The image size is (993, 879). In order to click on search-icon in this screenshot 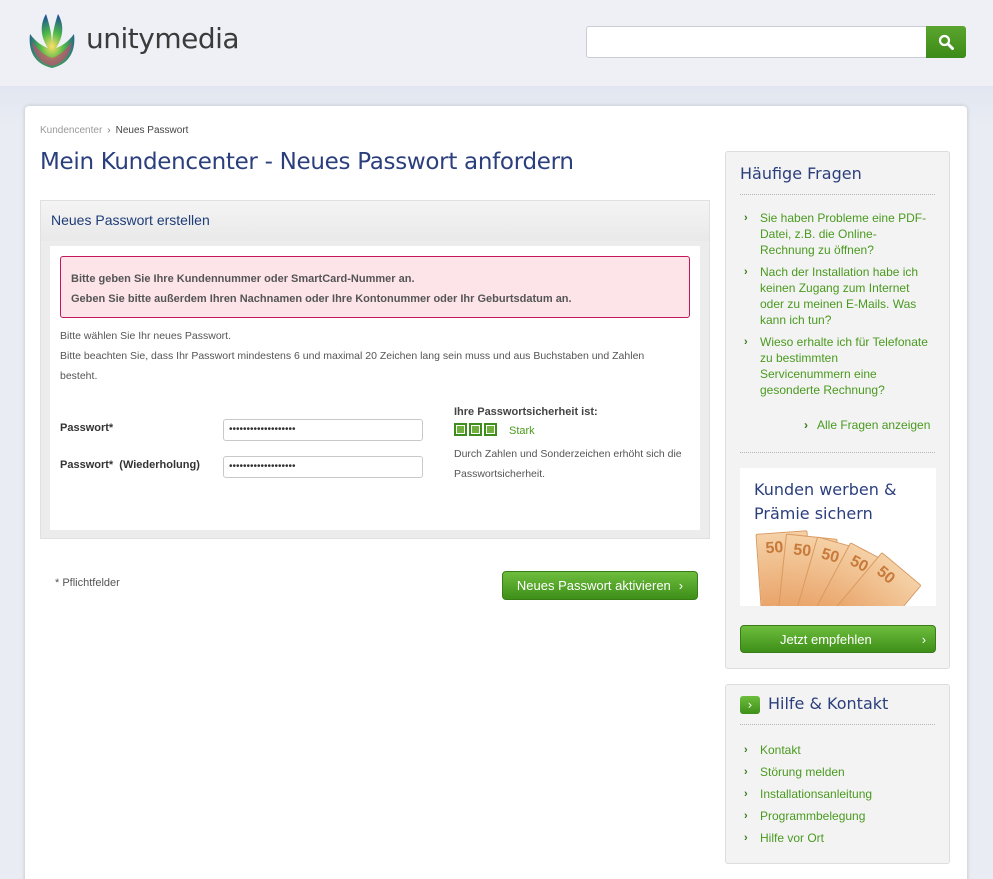, I will do `click(946, 42)`.